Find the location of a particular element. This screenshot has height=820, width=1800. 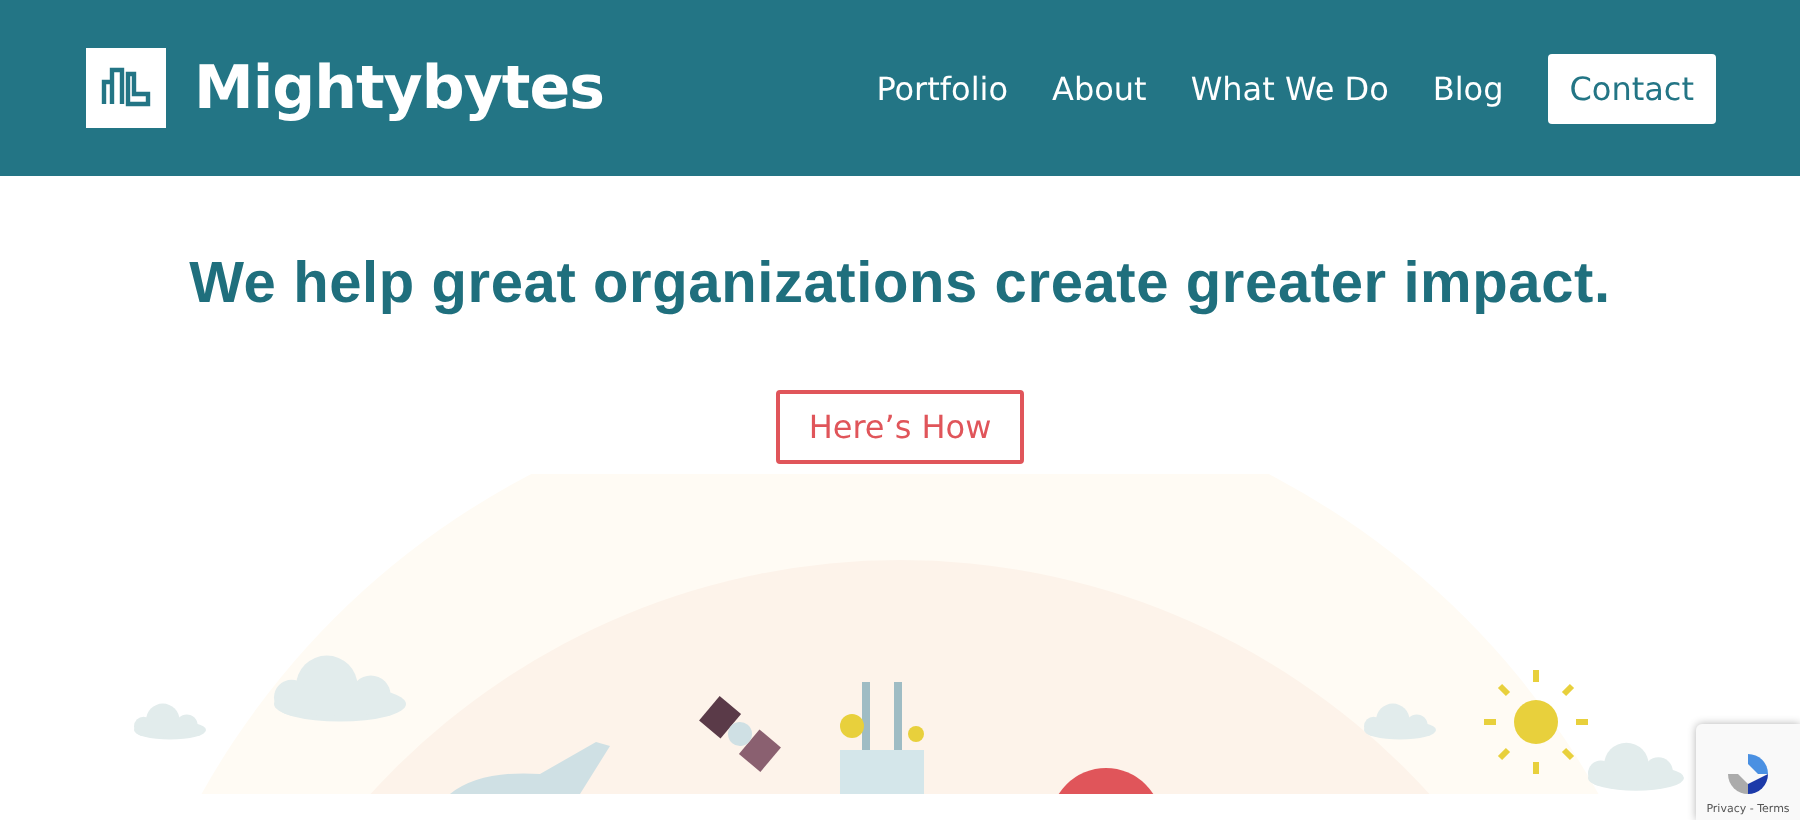

recaptcha-icon is located at coordinates (1748, 774).